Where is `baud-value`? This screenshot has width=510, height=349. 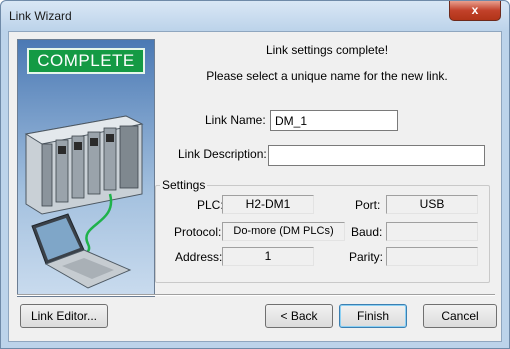
baud-value is located at coordinates (432, 231).